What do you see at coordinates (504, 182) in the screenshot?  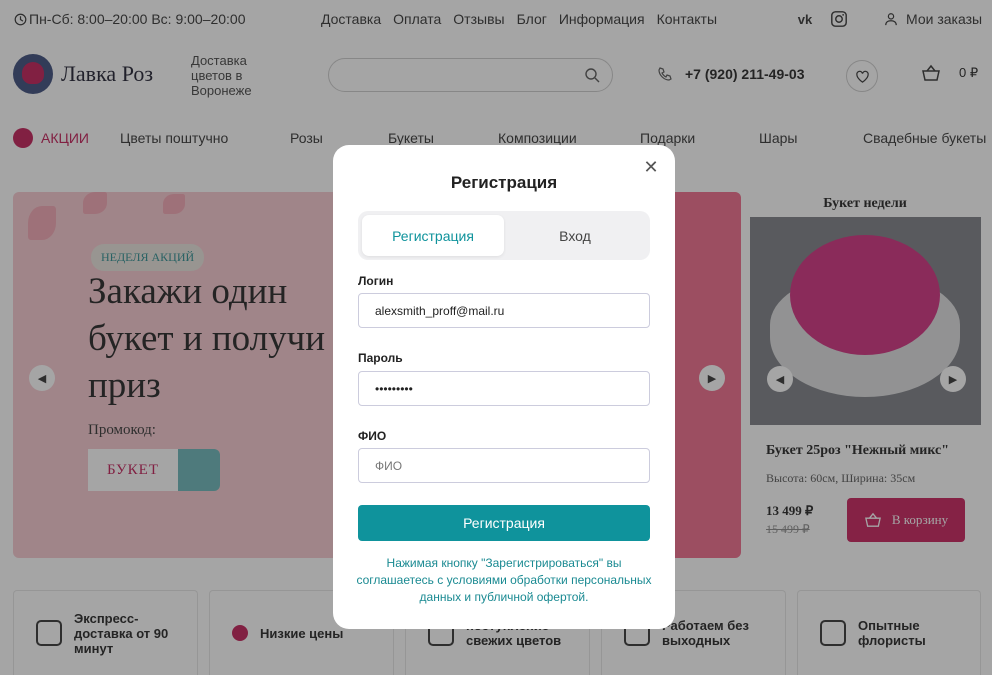 I see `modal-title: Регистрация` at bounding box center [504, 182].